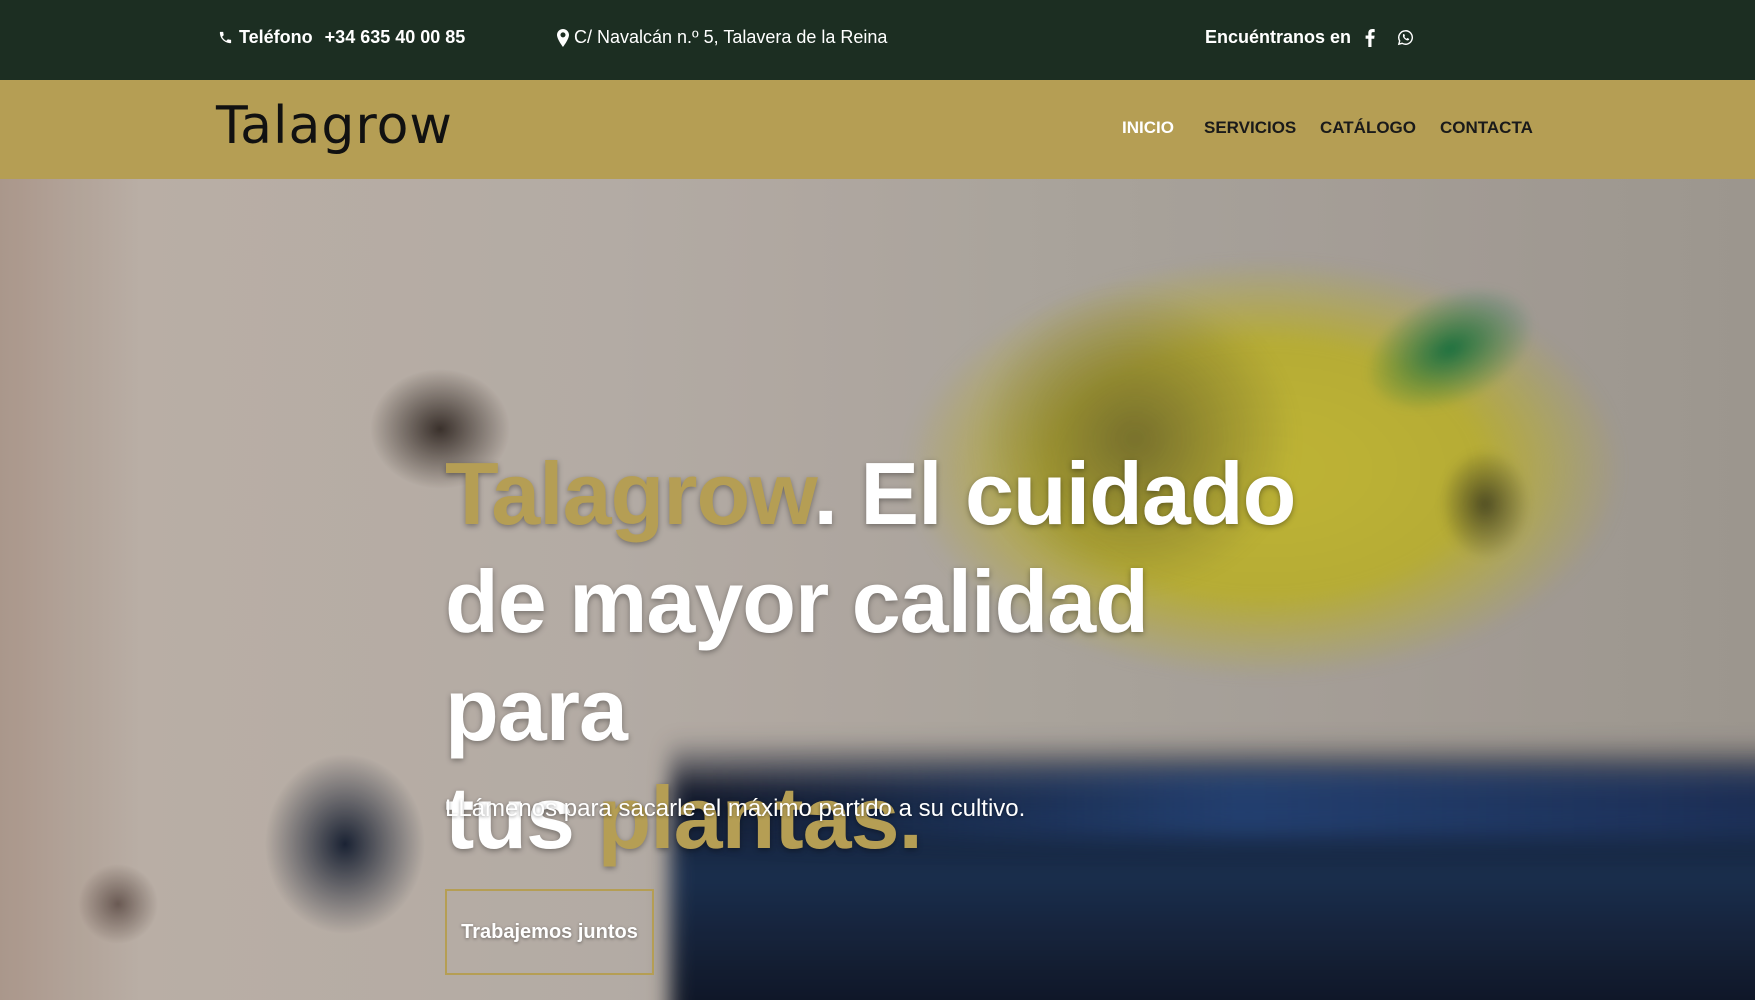 The image size is (1755, 1000). I want to click on nav-item-inicio: INICIO, so click(1148, 128).